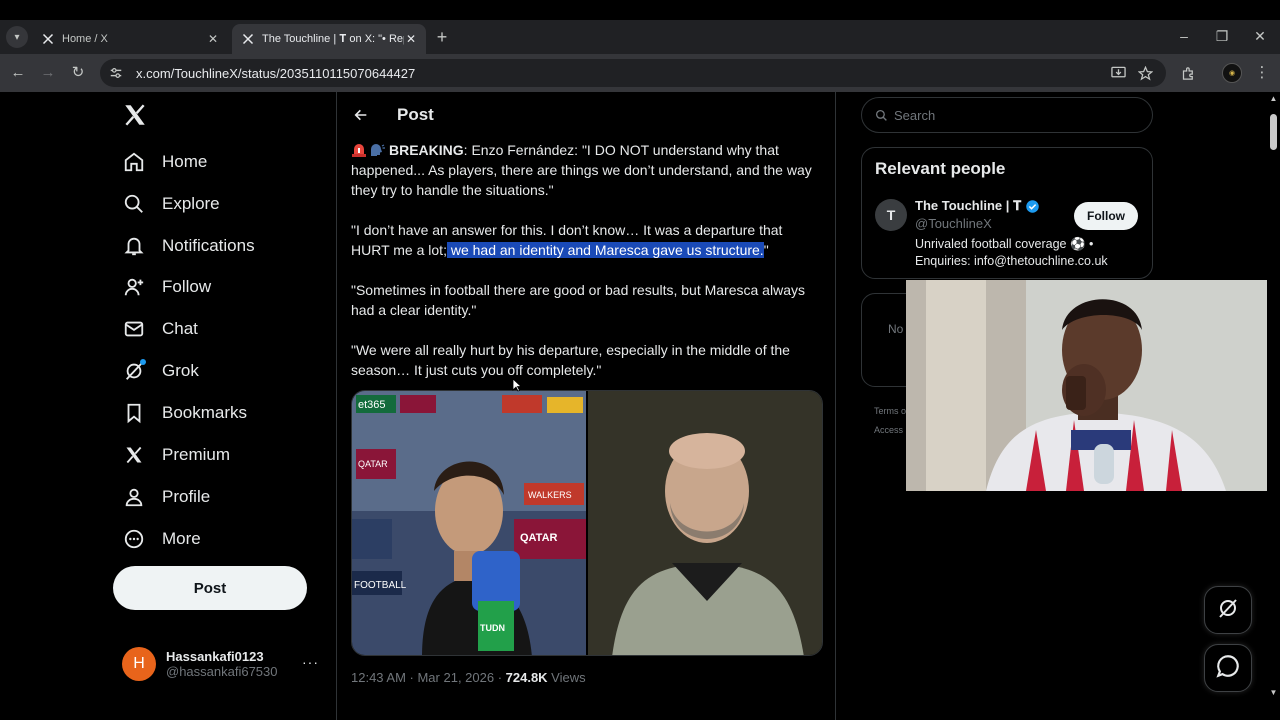 This screenshot has width=1280, height=720. What do you see at coordinates (160, 329) in the screenshot?
I see `nav-chat: Chat` at bounding box center [160, 329].